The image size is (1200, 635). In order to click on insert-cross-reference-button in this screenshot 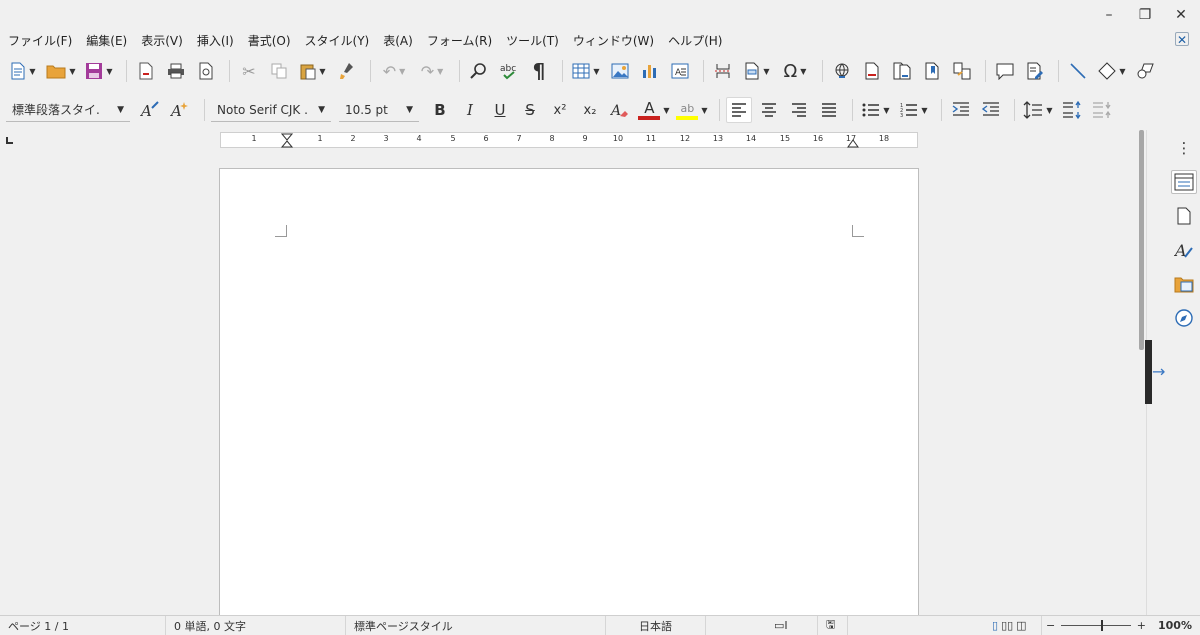, I will do `click(962, 71)`.